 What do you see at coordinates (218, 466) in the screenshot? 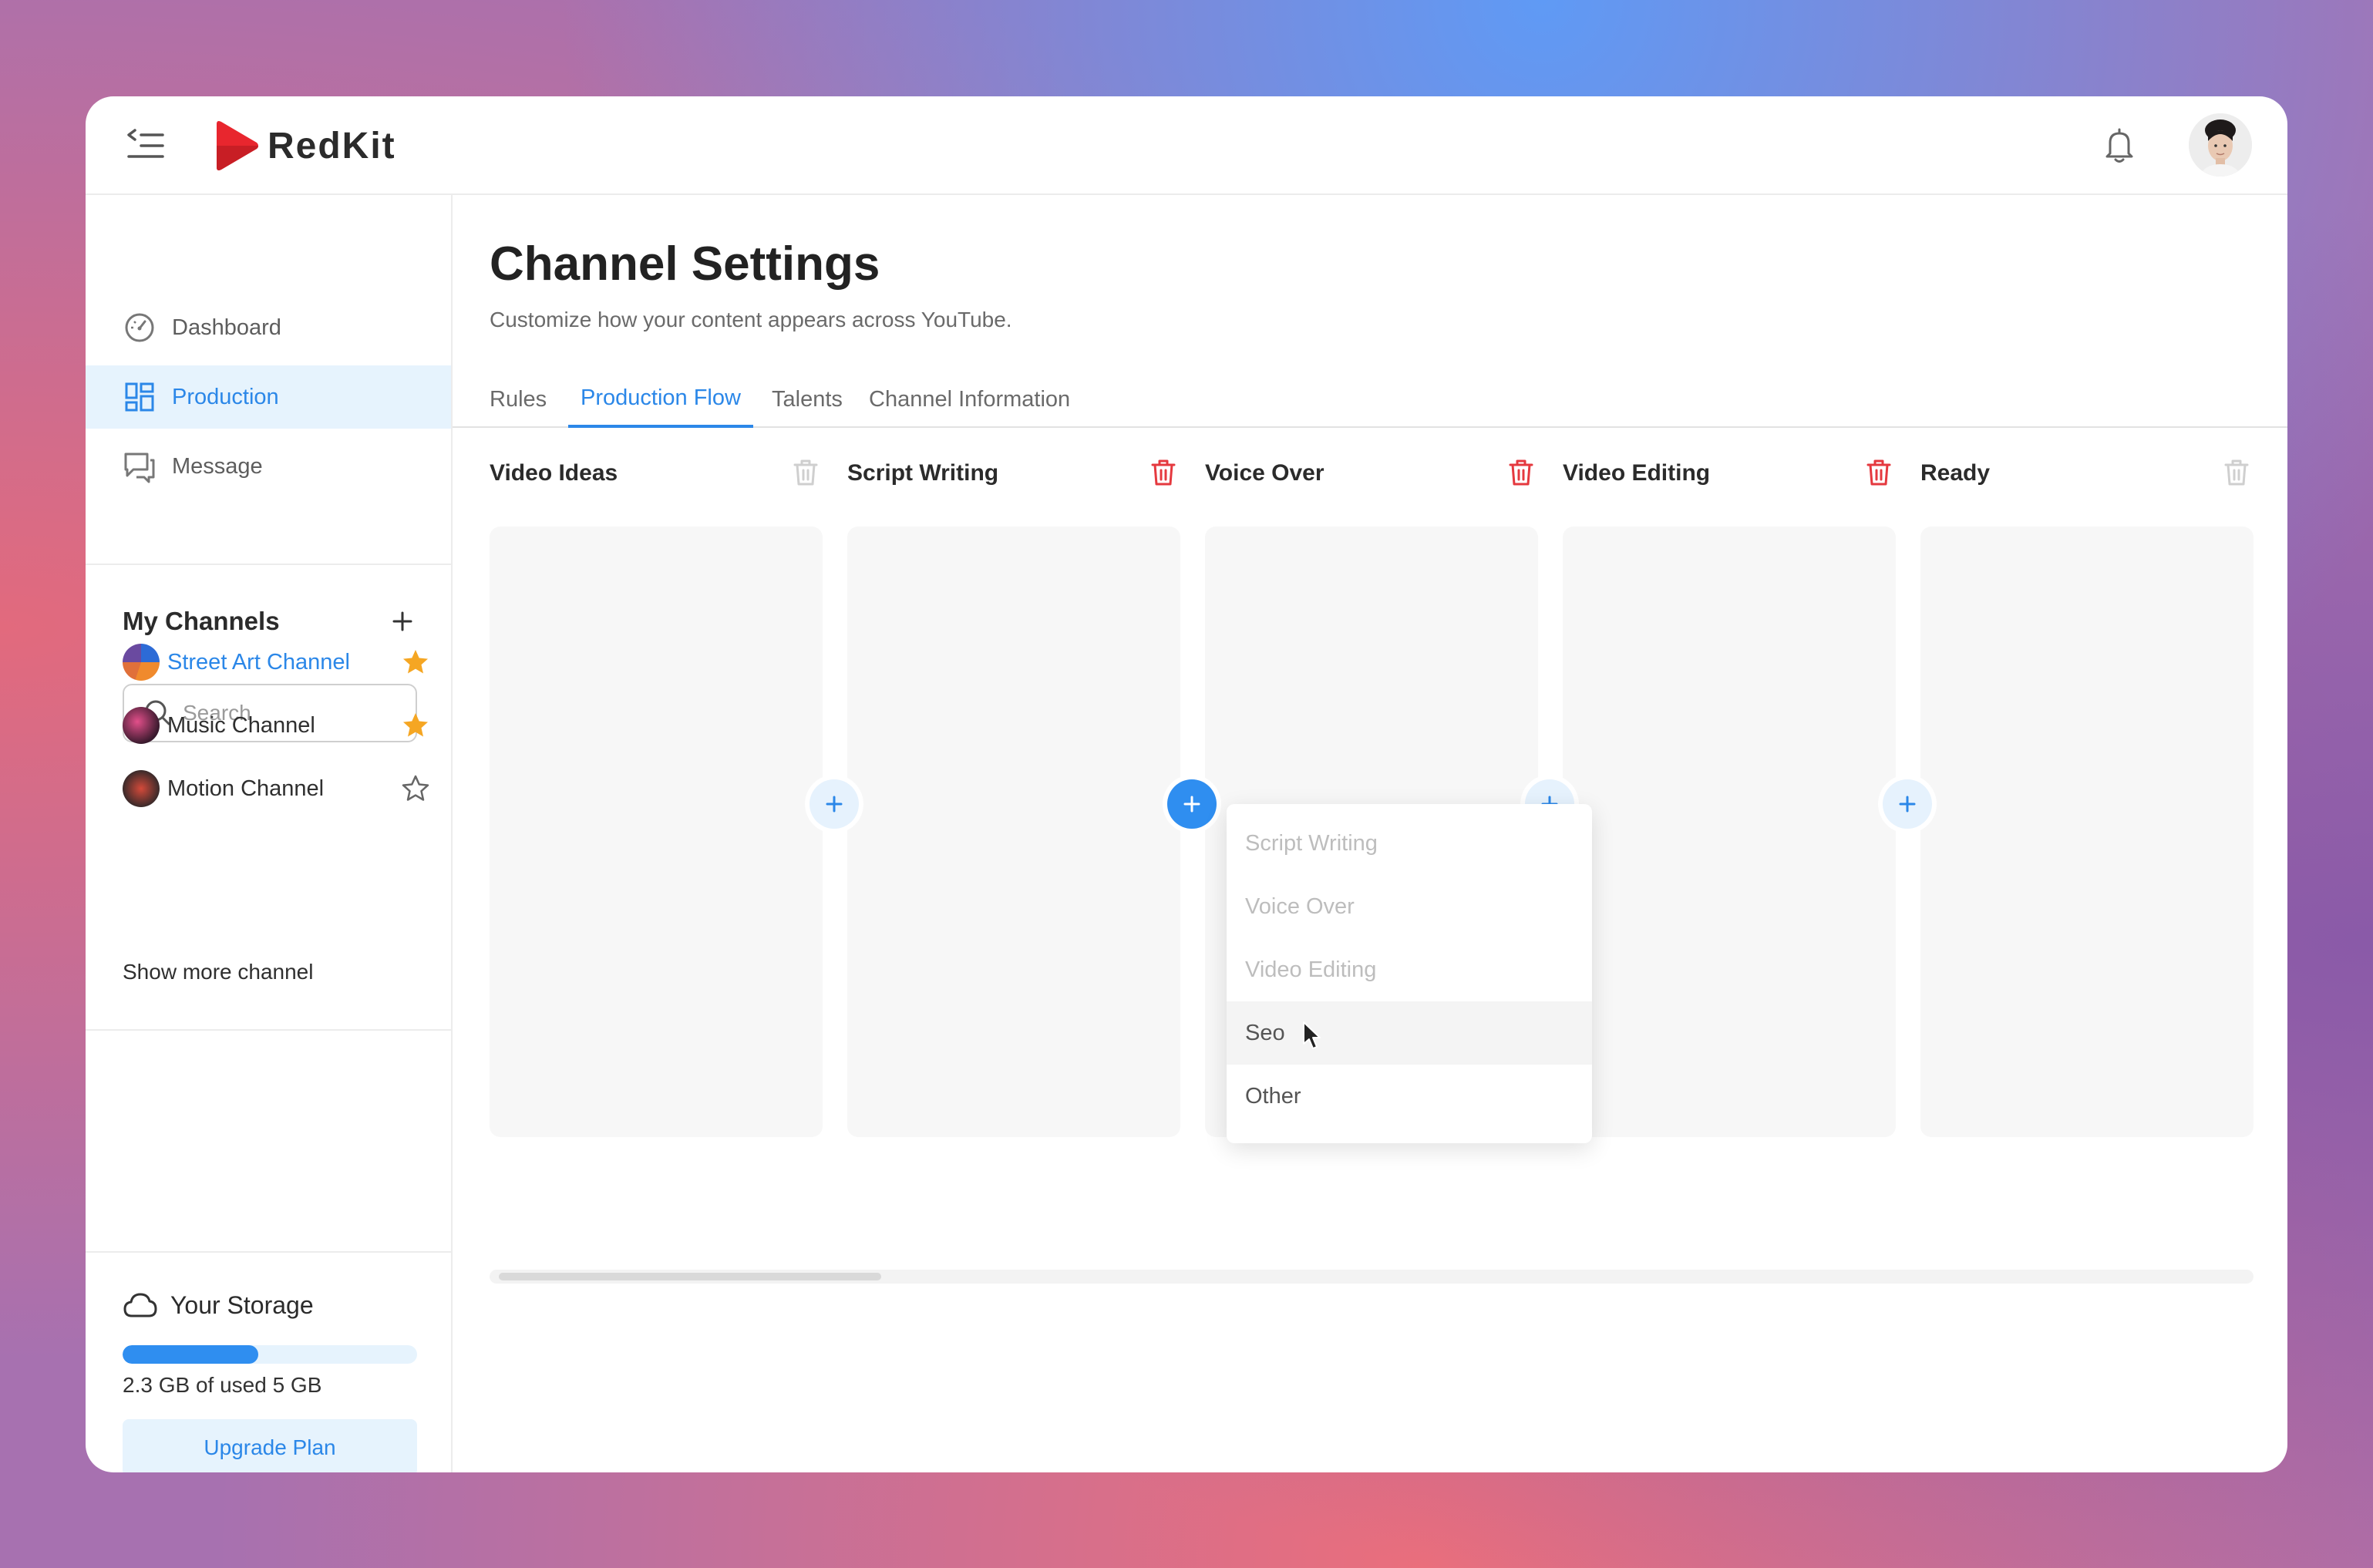
I see `nav-label: Message` at bounding box center [218, 466].